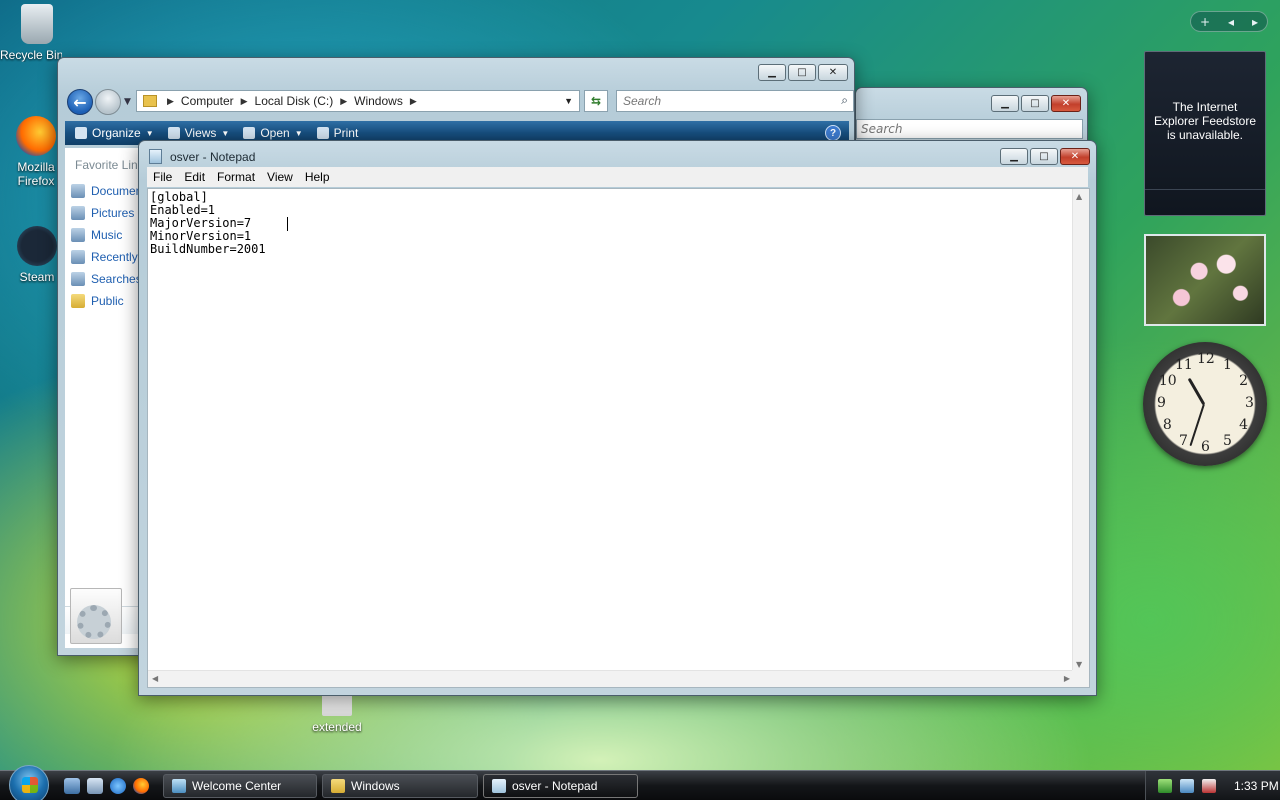  What do you see at coordinates (108, 102) in the screenshot?
I see `forward-button` at bounding box center [108, 102].